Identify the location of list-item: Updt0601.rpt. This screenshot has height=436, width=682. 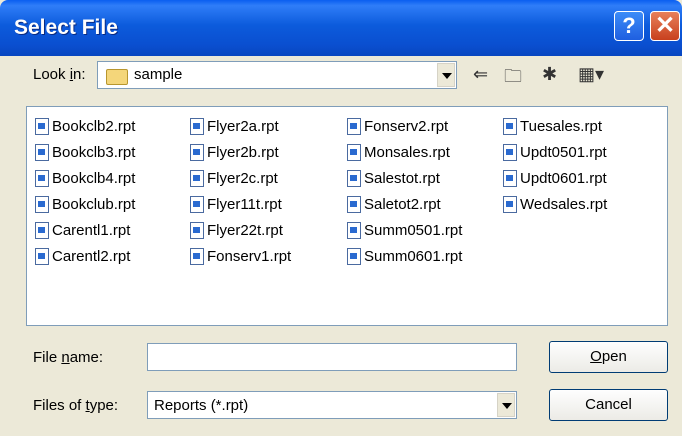
(555, 178).